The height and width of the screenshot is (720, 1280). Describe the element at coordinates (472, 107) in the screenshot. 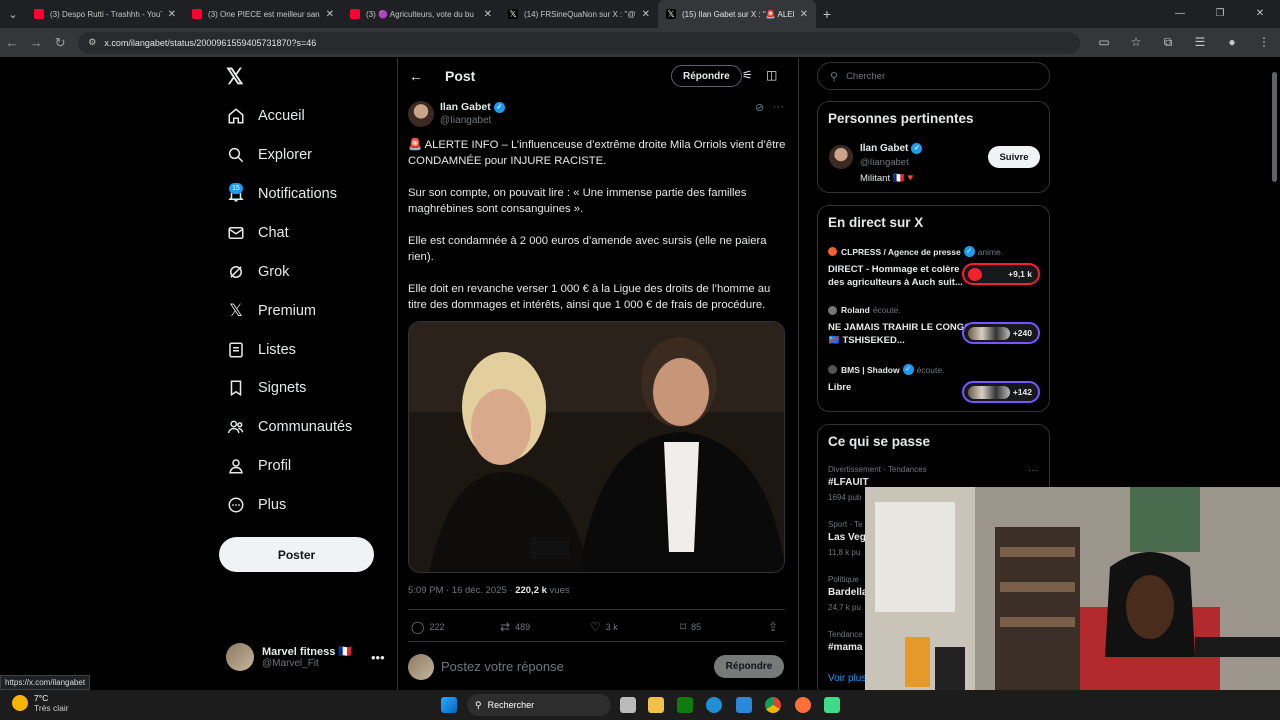

I see `author-name: Ilan Gabet ✓` at that location.